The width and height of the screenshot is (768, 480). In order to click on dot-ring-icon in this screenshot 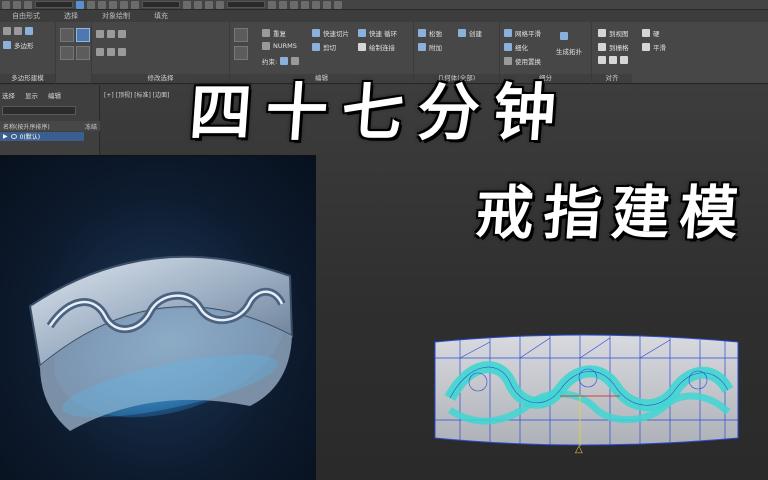, I will do `click(122, 52)`.